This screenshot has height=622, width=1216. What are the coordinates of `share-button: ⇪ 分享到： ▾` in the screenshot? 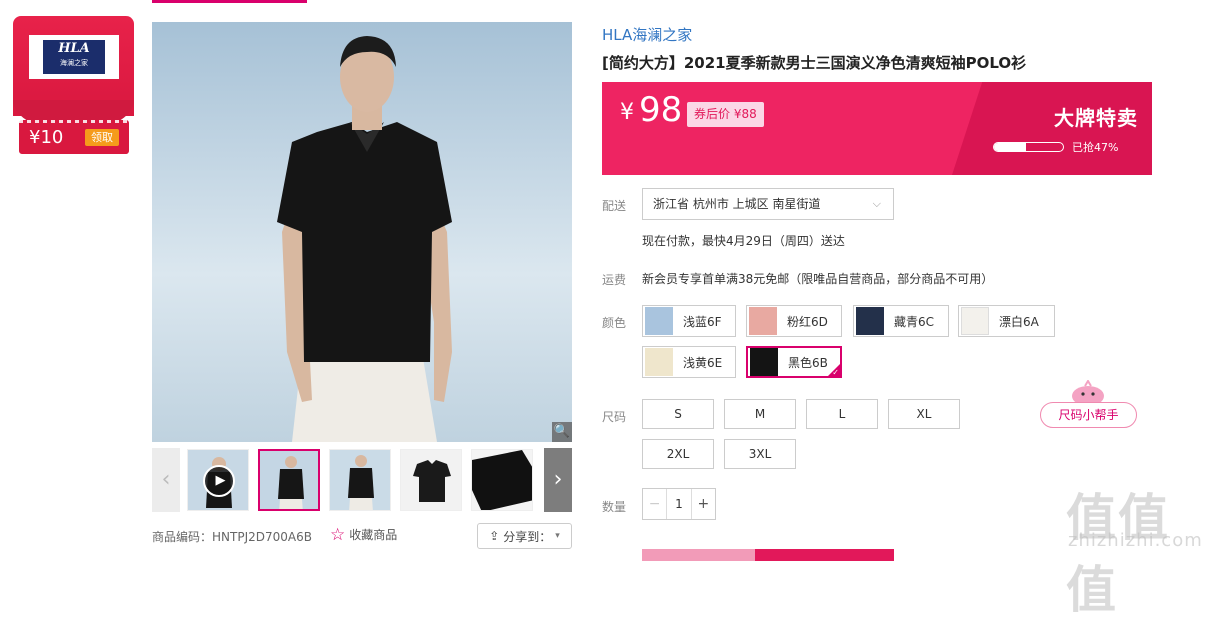 It's located at (524, 536).